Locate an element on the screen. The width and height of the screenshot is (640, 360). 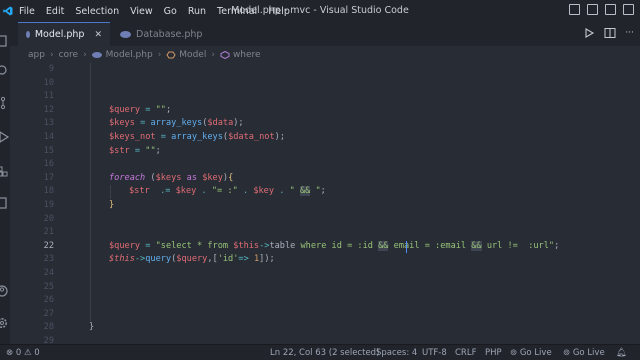
code-line: 10 is located at coordinates (48, 82).